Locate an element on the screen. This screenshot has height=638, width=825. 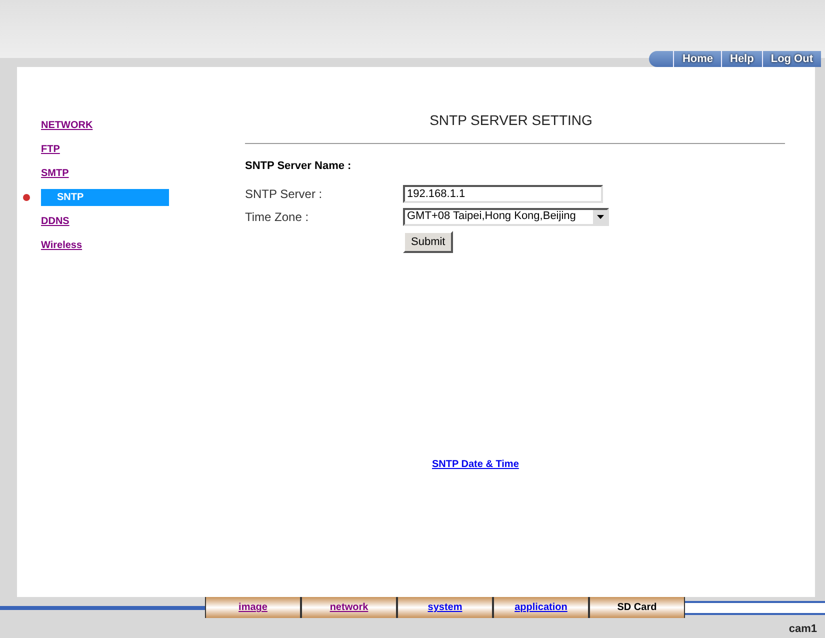
sidebar-item: FTP is located at coordinates (50, 149).